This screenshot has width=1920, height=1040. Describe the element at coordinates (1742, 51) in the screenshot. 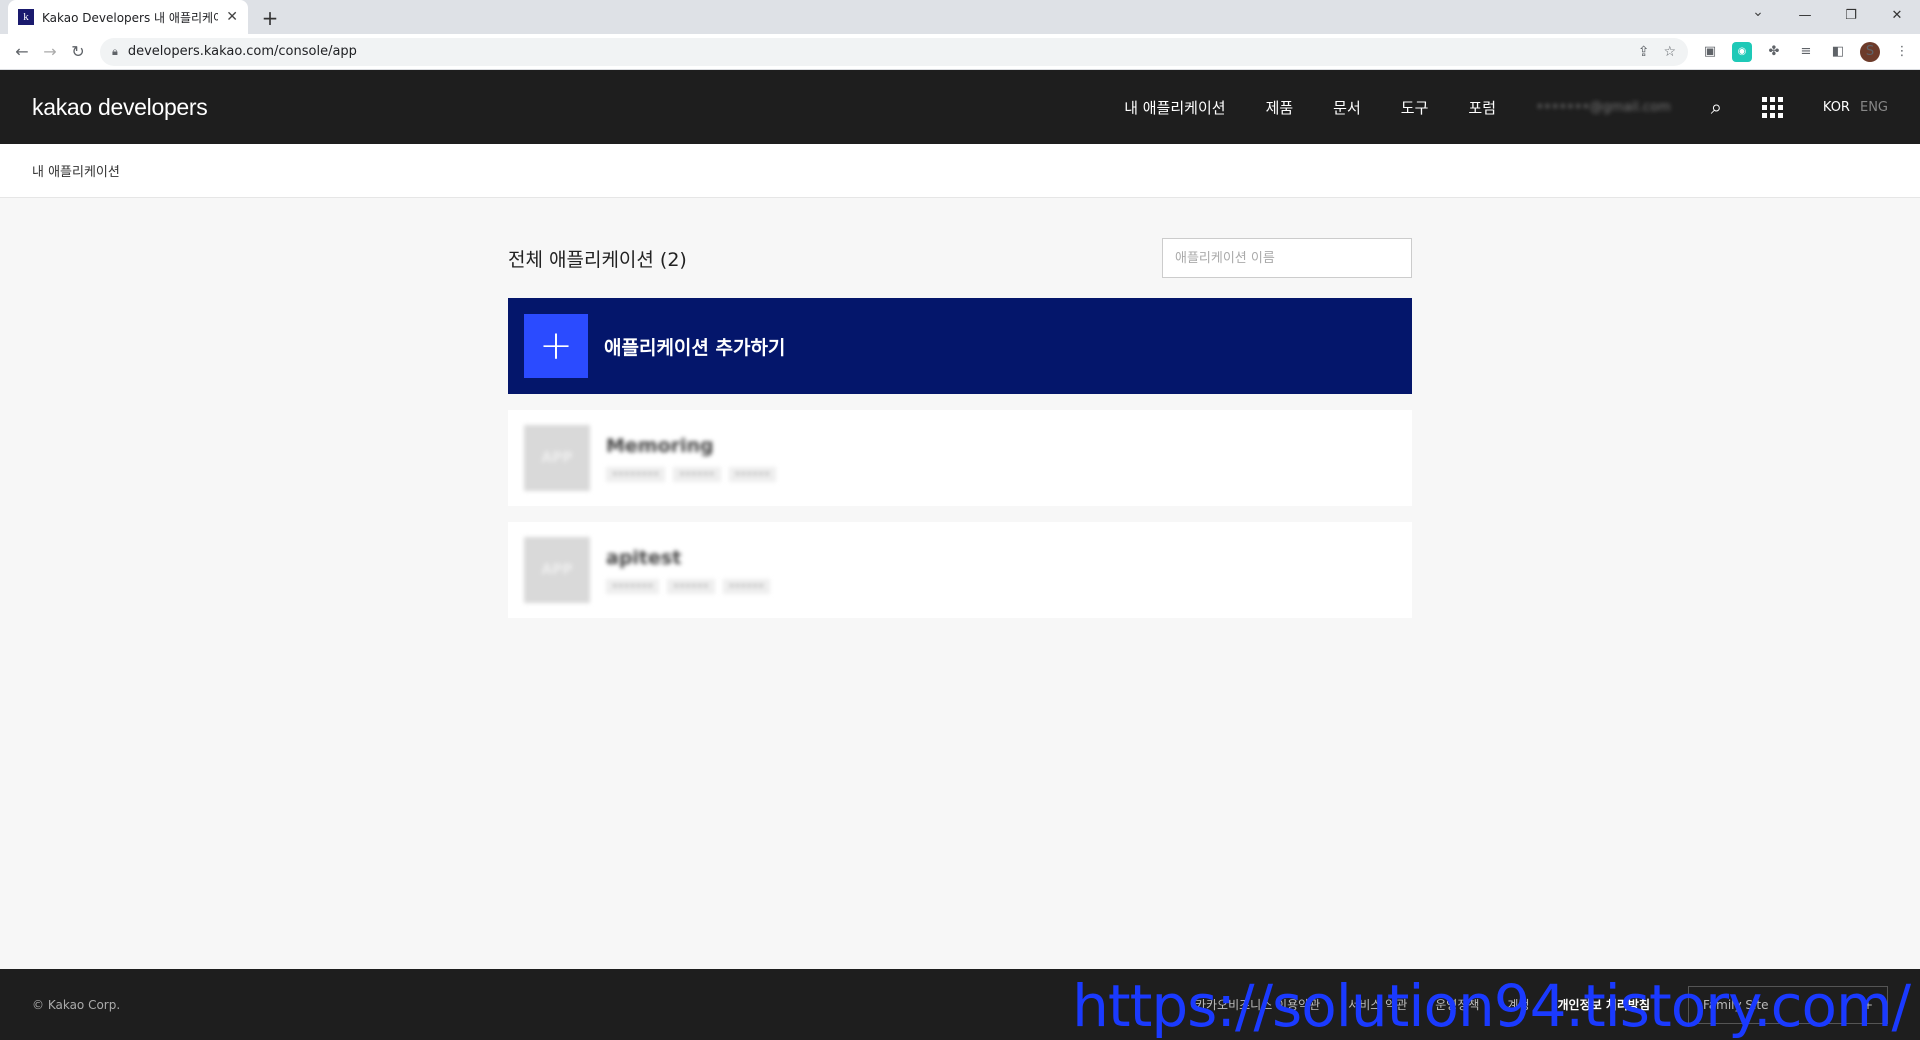

I see `extension-teal-icon: ◉` at that location.